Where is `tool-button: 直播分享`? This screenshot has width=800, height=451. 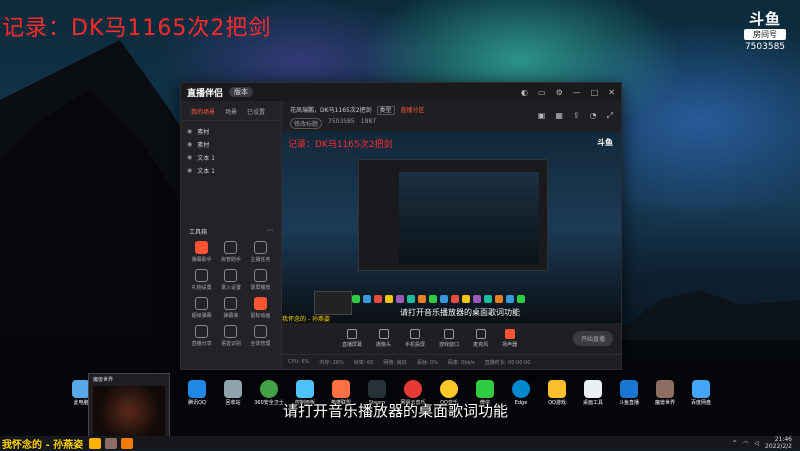 tool-button: 直播分享 is located at coordinates (201, 336).